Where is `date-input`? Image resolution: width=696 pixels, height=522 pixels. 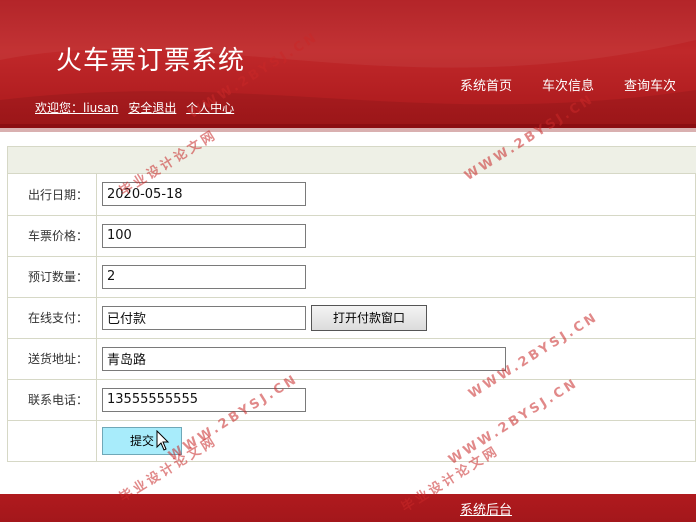 date-input is located at coordinates (204, 194).